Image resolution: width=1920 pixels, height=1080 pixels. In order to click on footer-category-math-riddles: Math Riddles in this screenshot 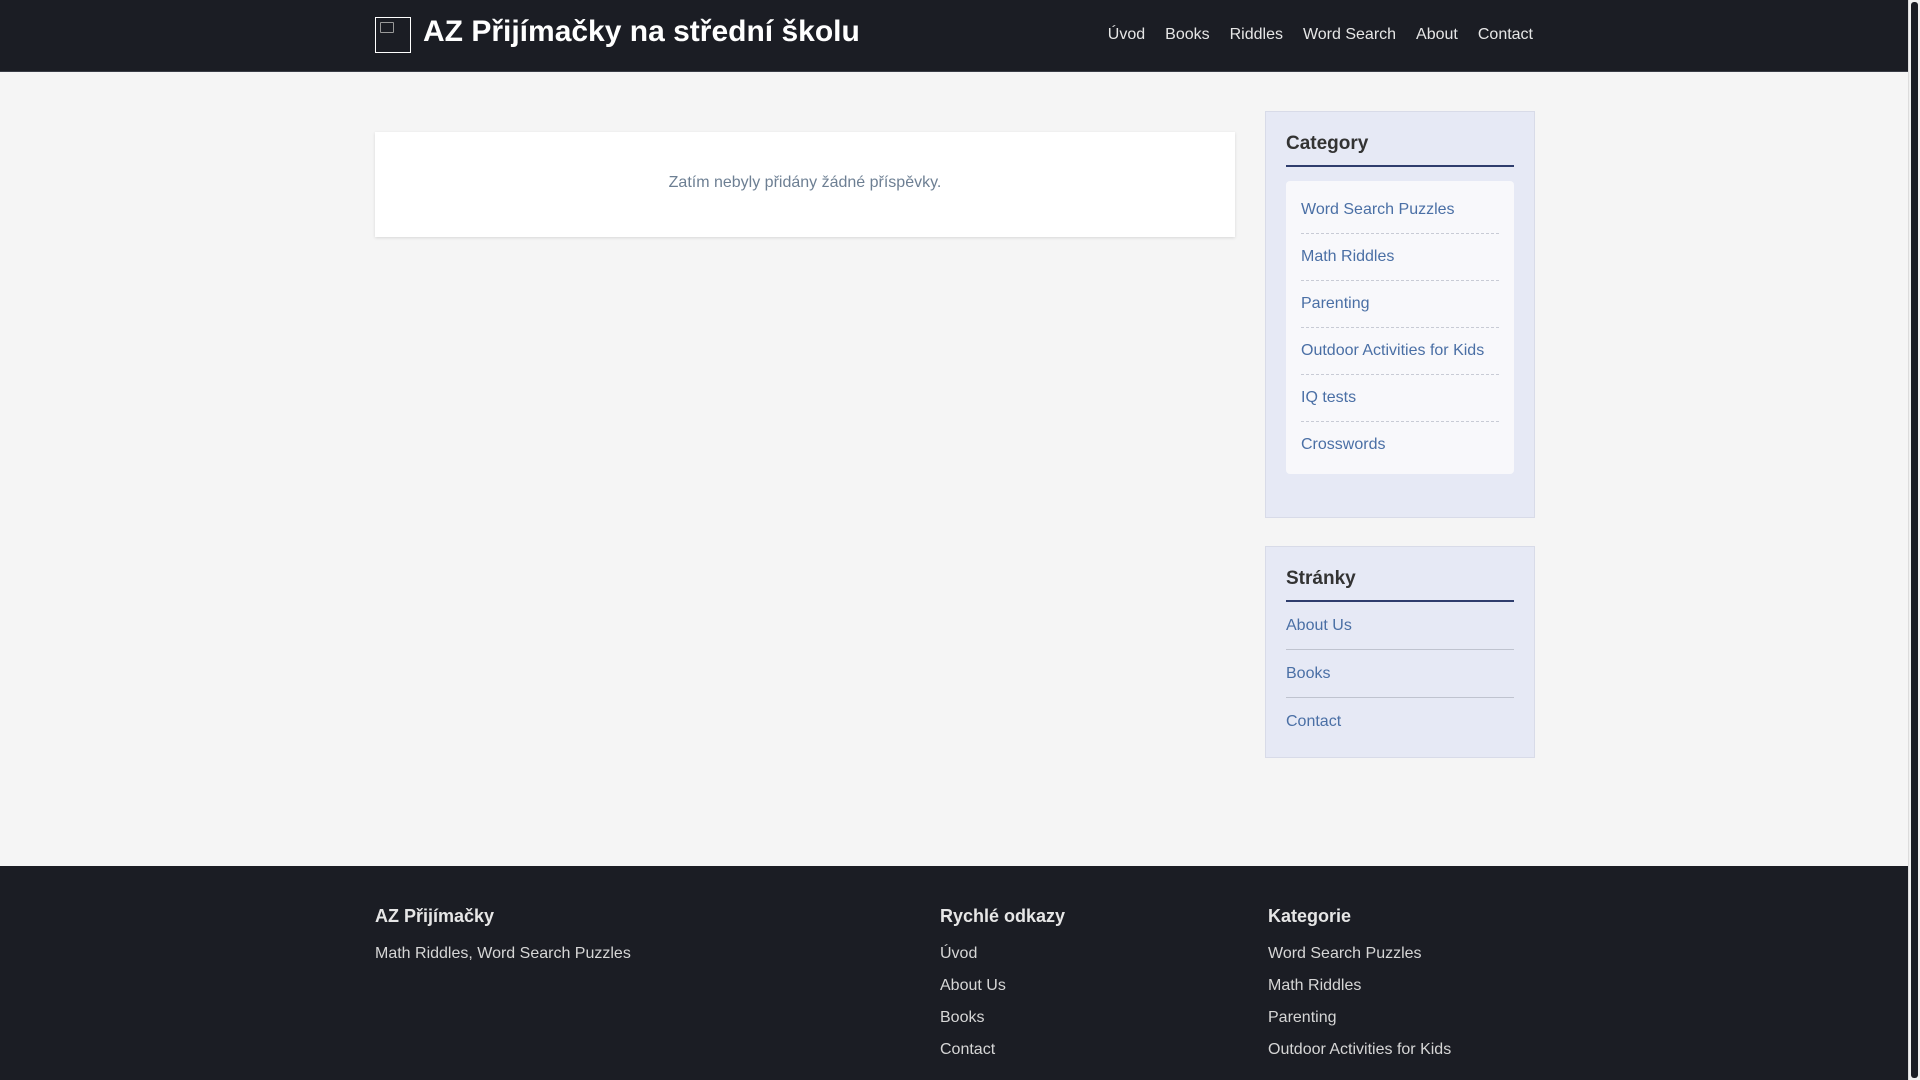, I will do `click(1359, 986)`.